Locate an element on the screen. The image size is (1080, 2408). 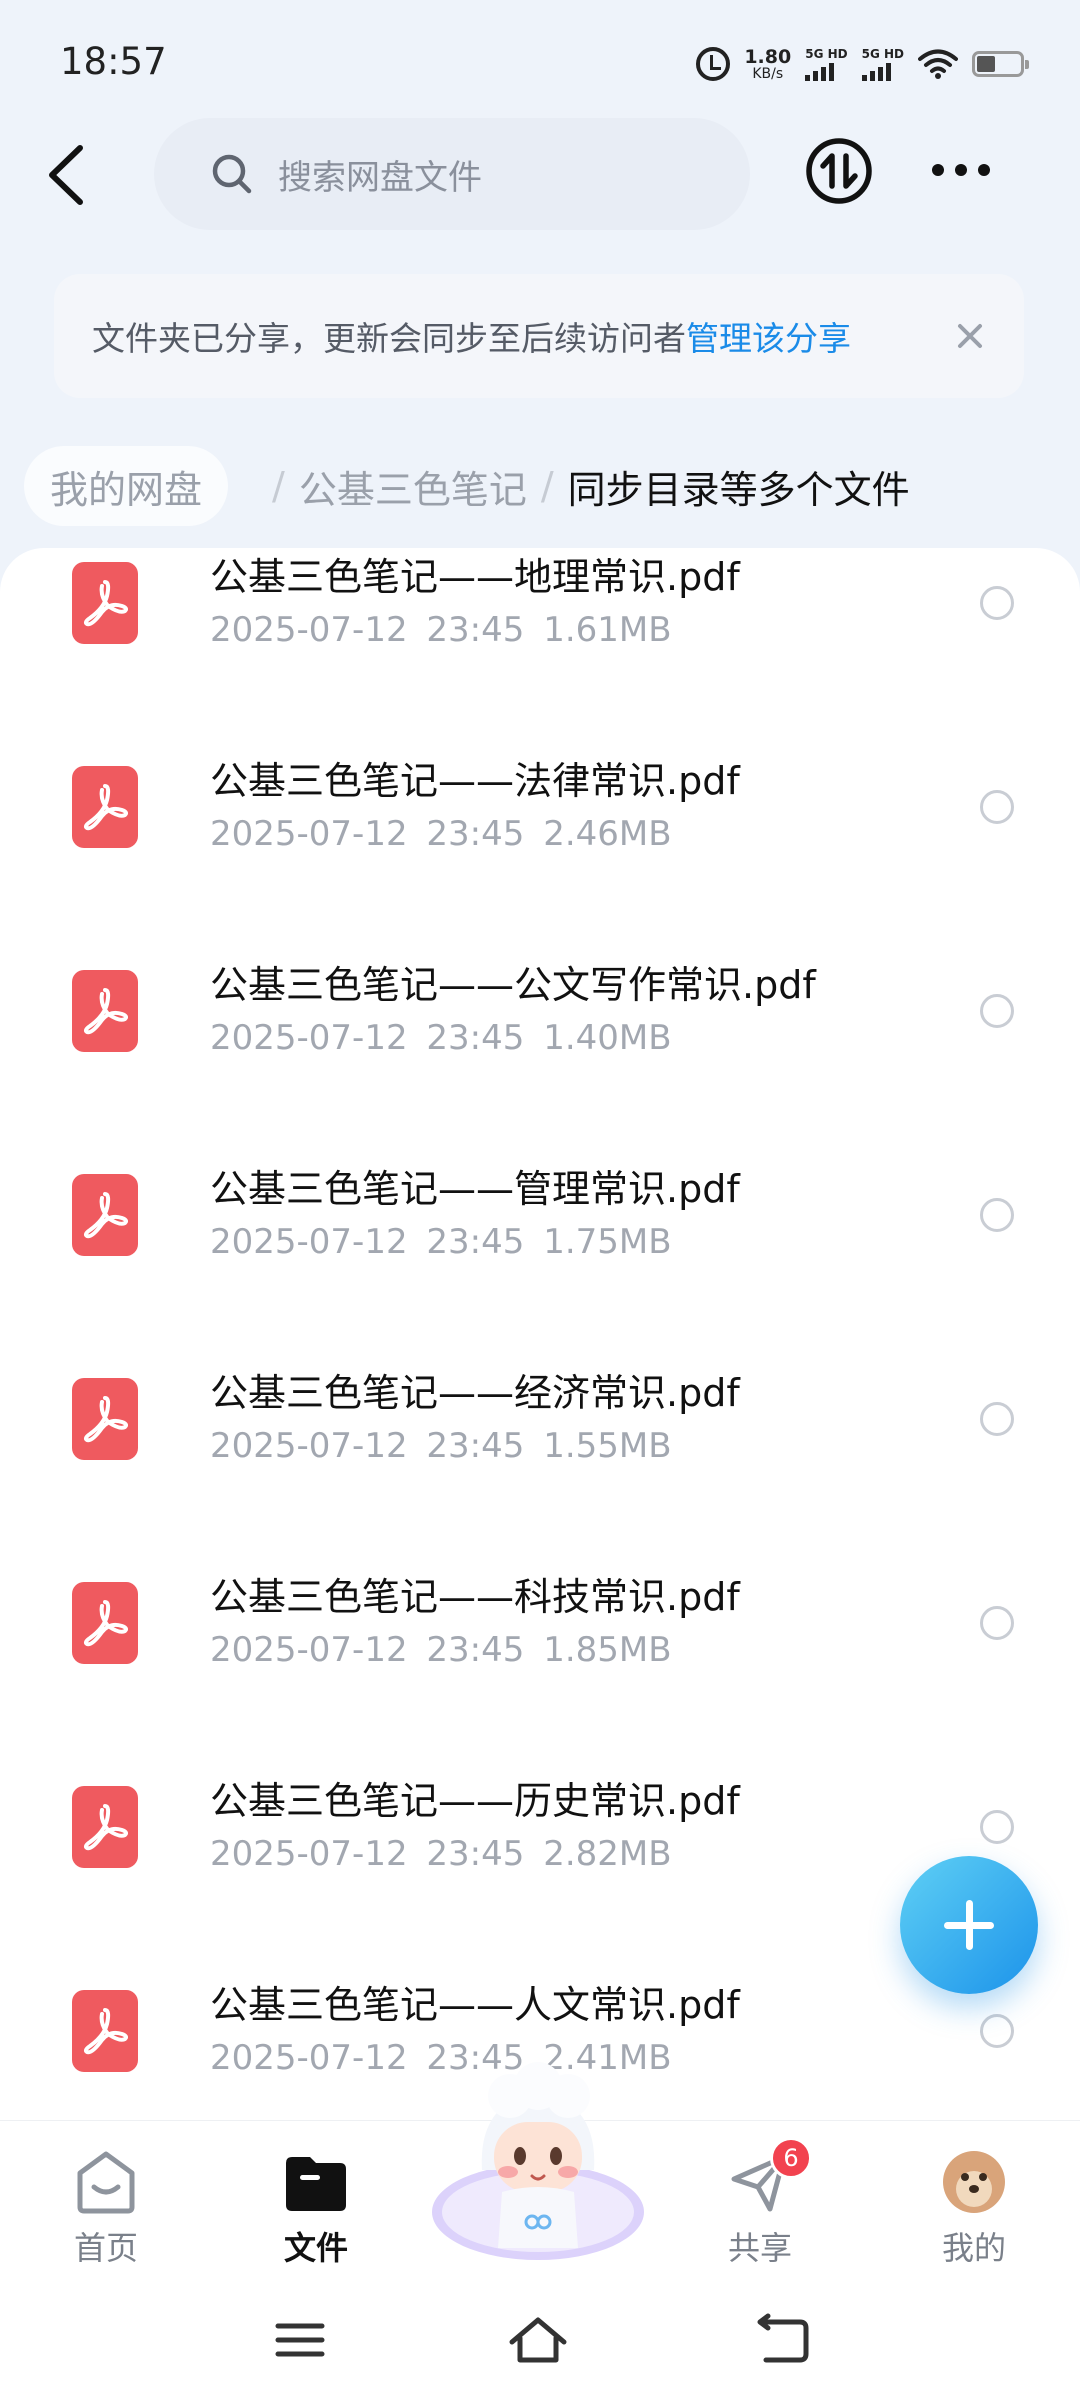
file-meta: 2025-07-12 23:45 1.85MB is located at coordinates (441, 1650).